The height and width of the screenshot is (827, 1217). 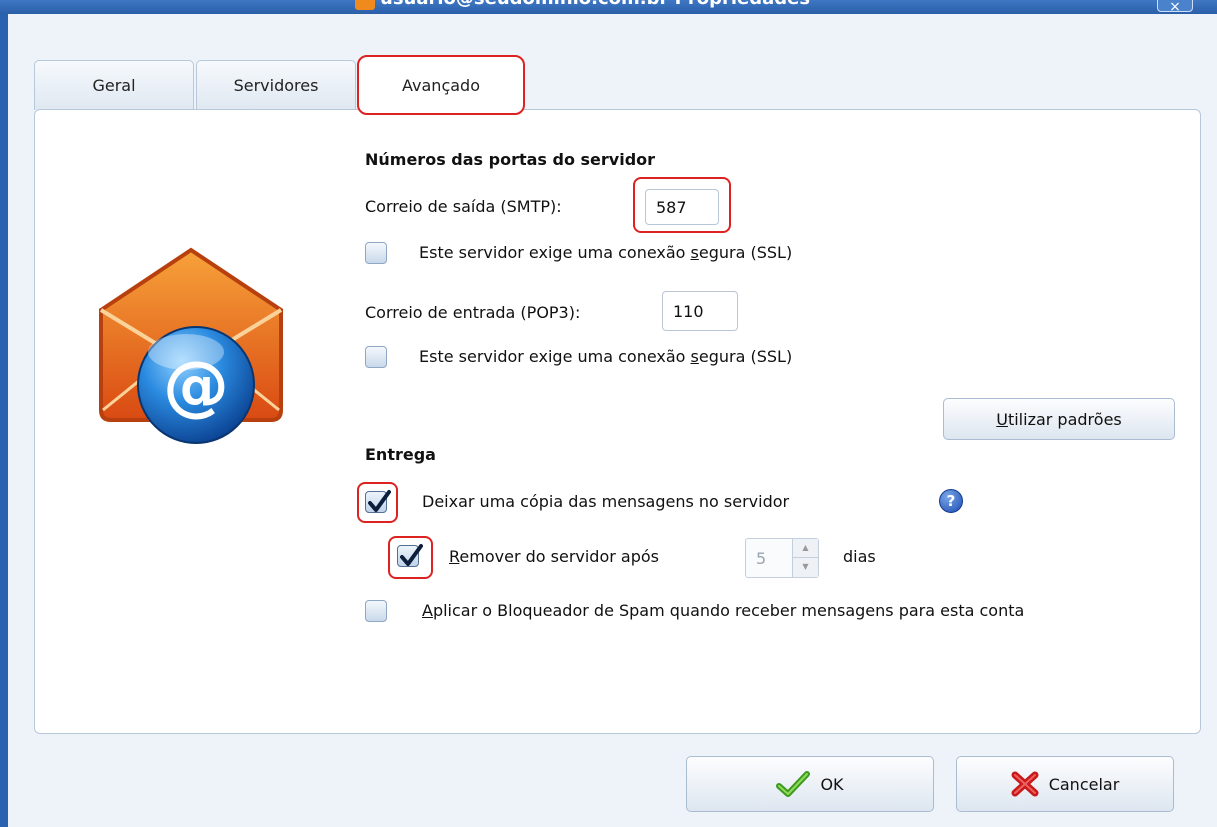 I want to click on days-label: dias, so click(x=859, y=556).